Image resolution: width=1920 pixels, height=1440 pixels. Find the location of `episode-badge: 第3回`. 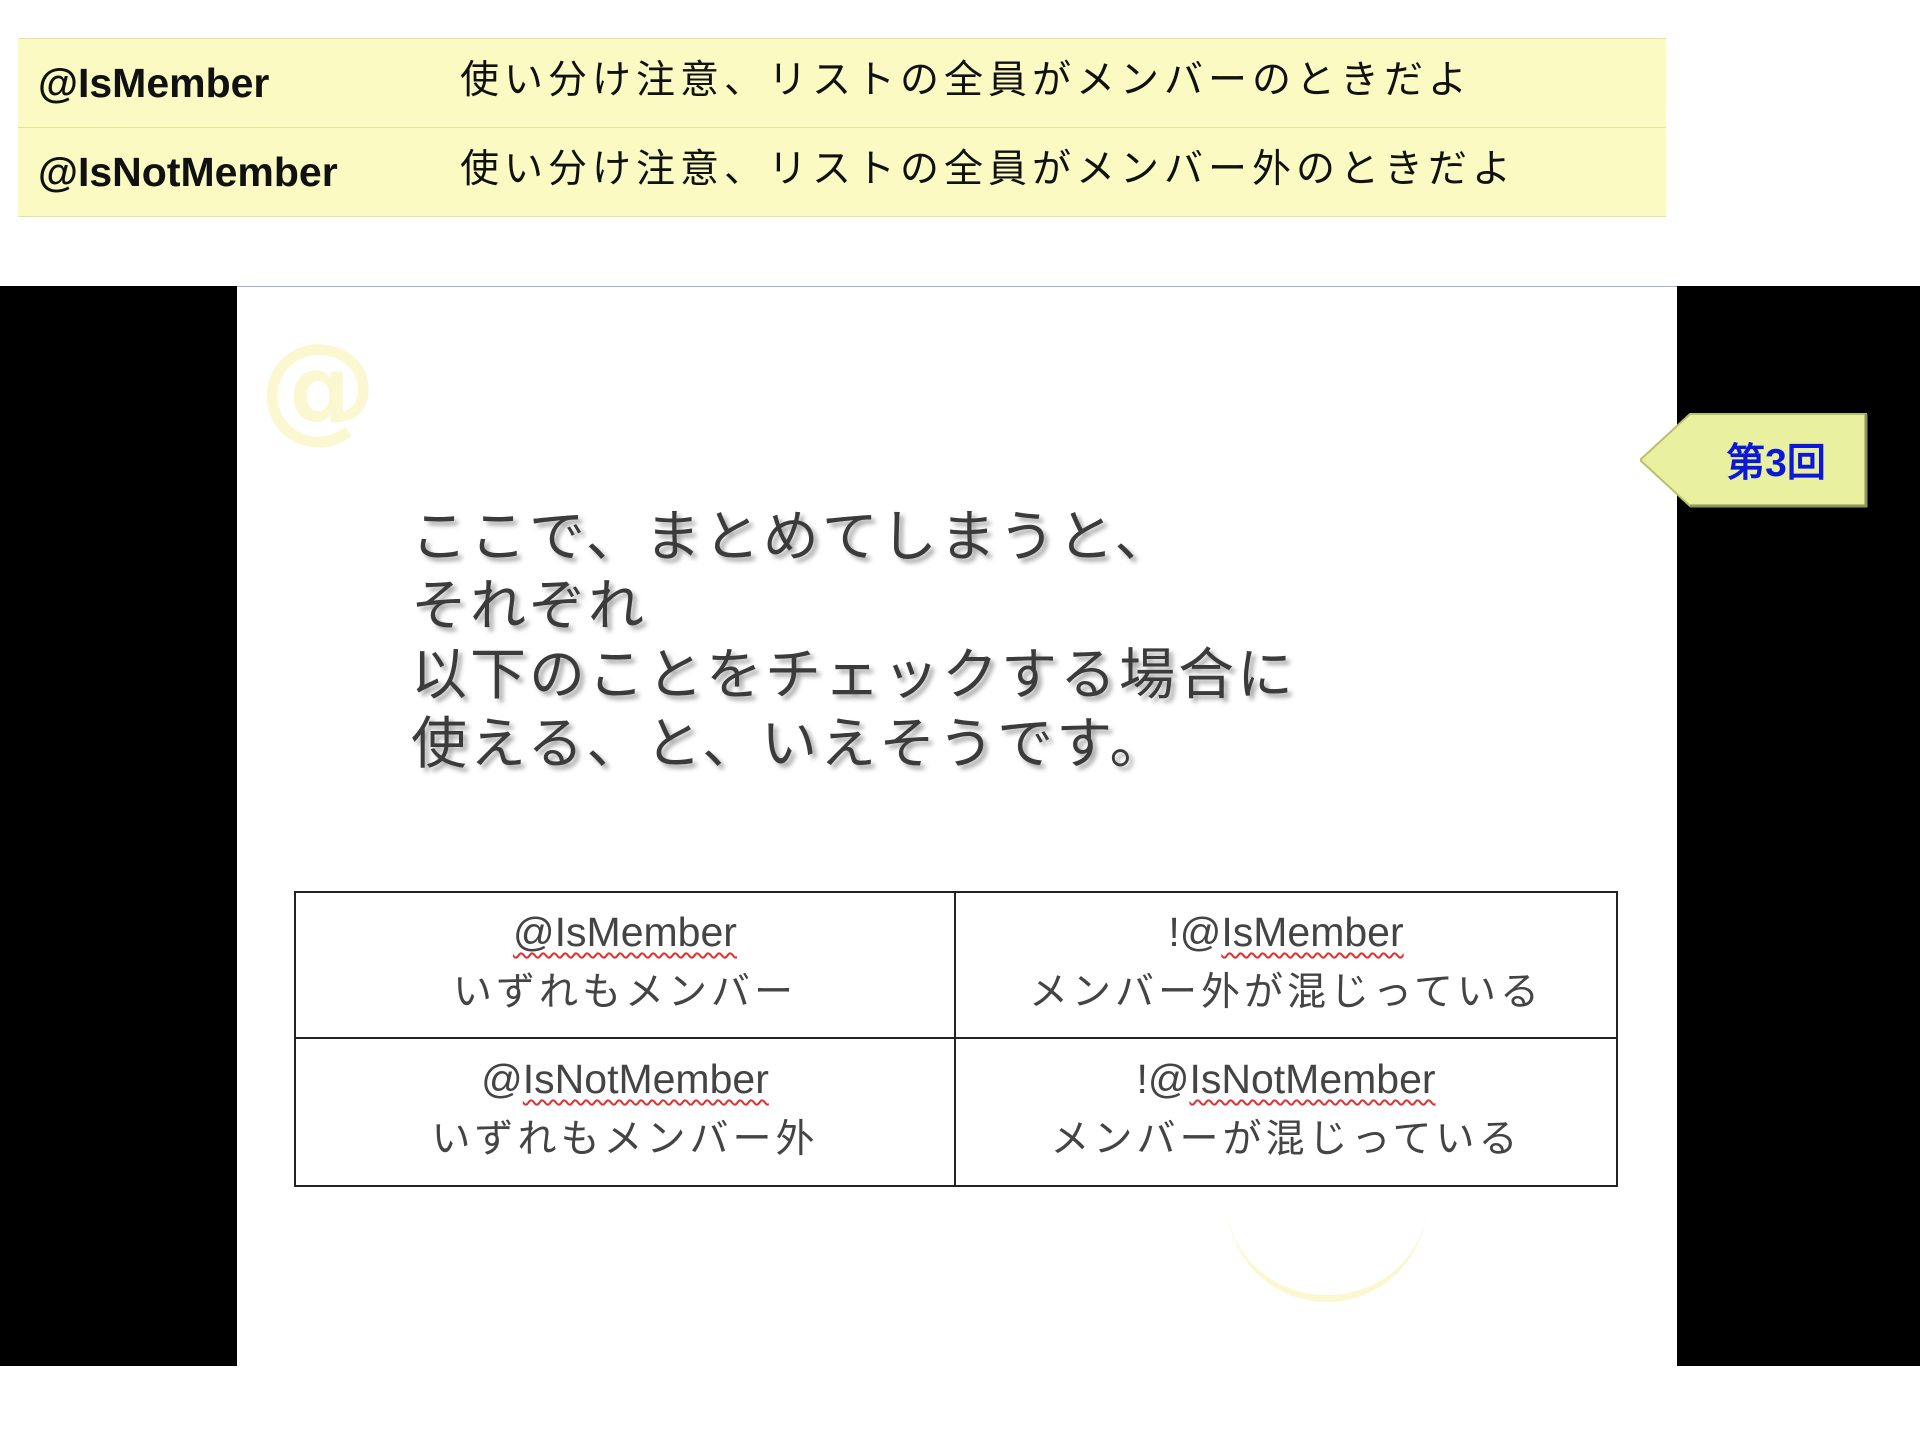

episode-badge: 第3回 is located at coordinates (1754, 460).